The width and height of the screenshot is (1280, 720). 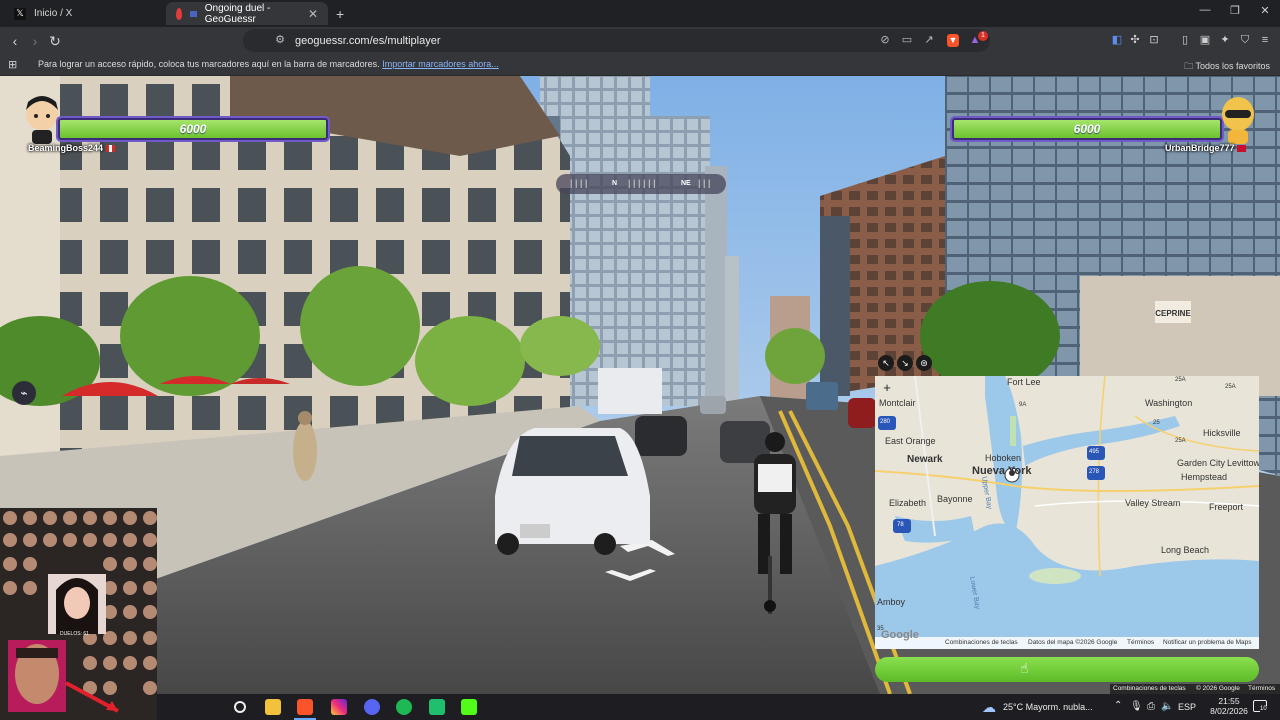 What do you see at coordinates (42, 120) in the screenshot?
I see `player-left-avatar` at bounding box center [42, 120].